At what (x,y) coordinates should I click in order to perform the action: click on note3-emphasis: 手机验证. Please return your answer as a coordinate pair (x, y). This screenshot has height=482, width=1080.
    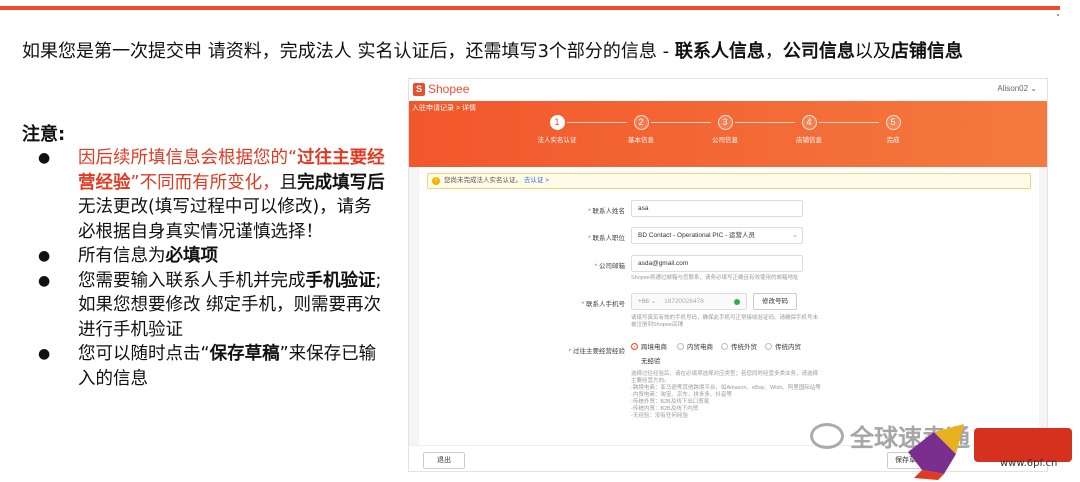
    Looking at the image, I should click on (340, 280).